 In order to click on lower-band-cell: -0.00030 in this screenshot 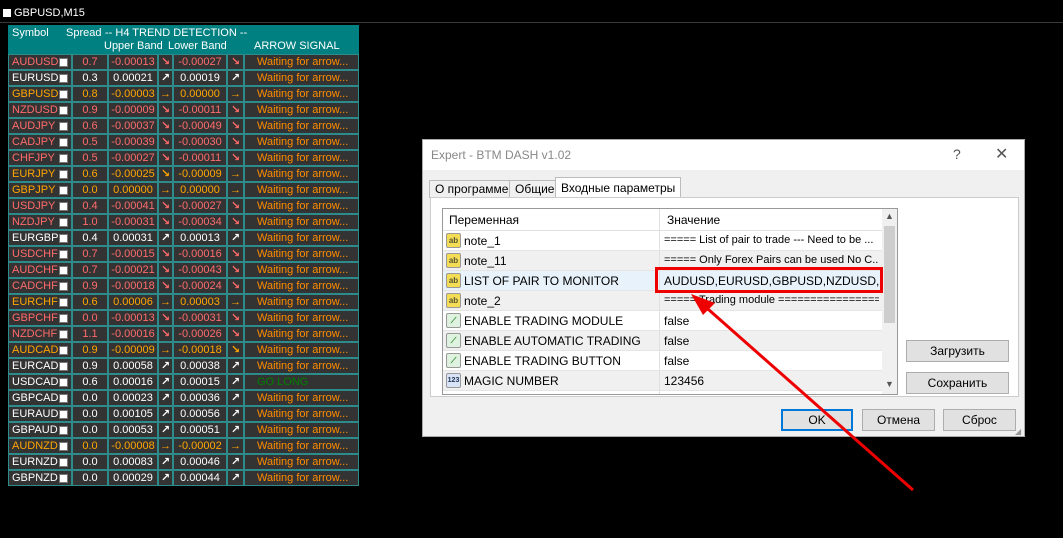, I will do `click(200, 142)`.